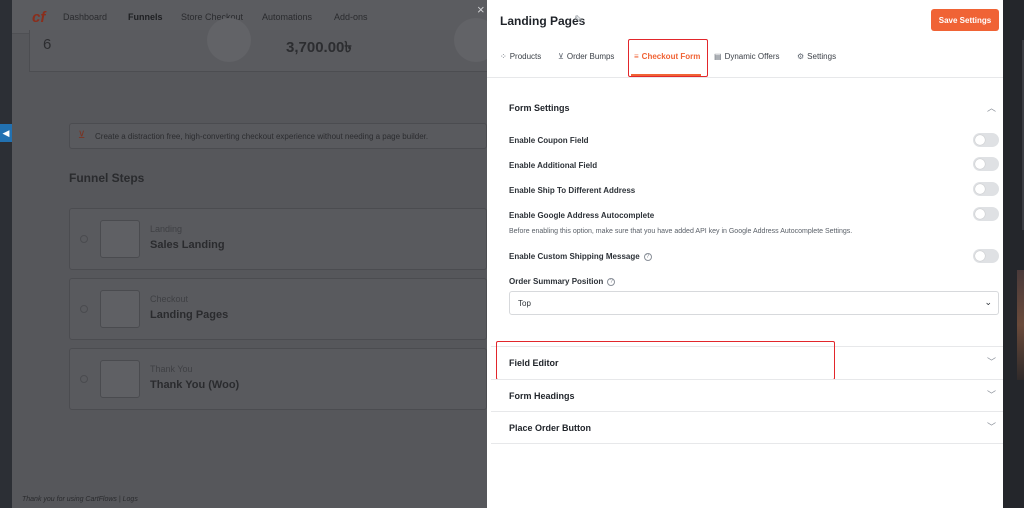 This screenshot has height=508, width=1024. What do you see at coordinates (822, 56) in the screenshot?
I see `tab-label: Settings` at bounding box center [822, 56].